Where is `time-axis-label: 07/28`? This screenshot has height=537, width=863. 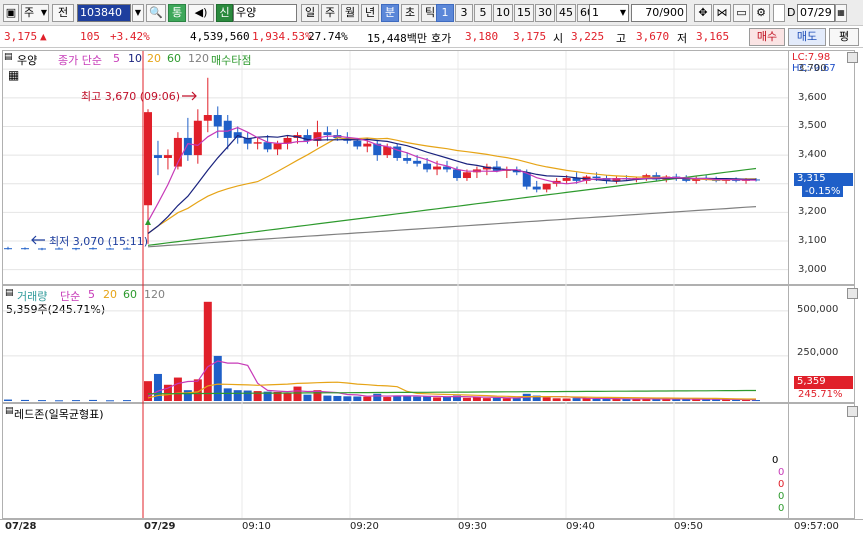
time-axis-label: 07/28 is located at coordinates (21, 526).